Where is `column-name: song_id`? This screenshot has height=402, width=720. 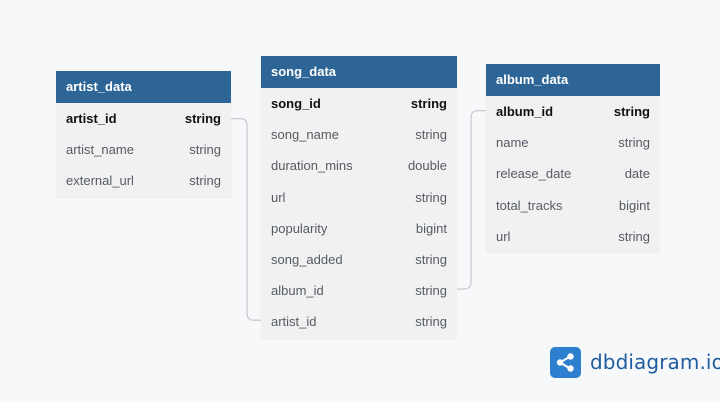
column-name: song_id is located at coordinates (296, 104).